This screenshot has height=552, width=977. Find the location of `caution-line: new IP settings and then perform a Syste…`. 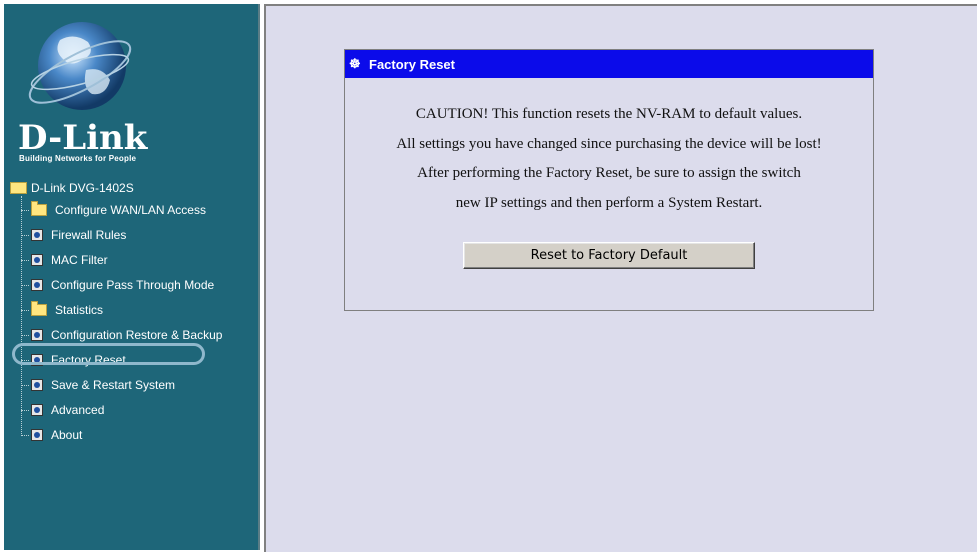

caution-line: new IP settings and then perform a Syste… is located at coordinates (609, 202).